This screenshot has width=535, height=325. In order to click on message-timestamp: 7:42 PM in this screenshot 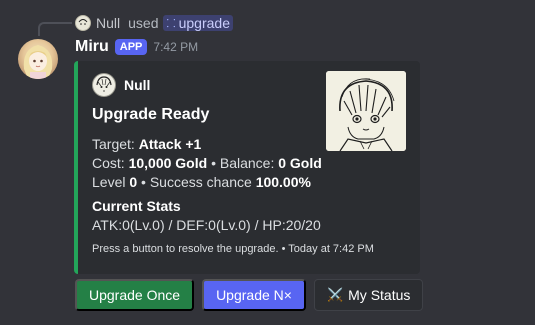, I will do `click(175, 47)`.